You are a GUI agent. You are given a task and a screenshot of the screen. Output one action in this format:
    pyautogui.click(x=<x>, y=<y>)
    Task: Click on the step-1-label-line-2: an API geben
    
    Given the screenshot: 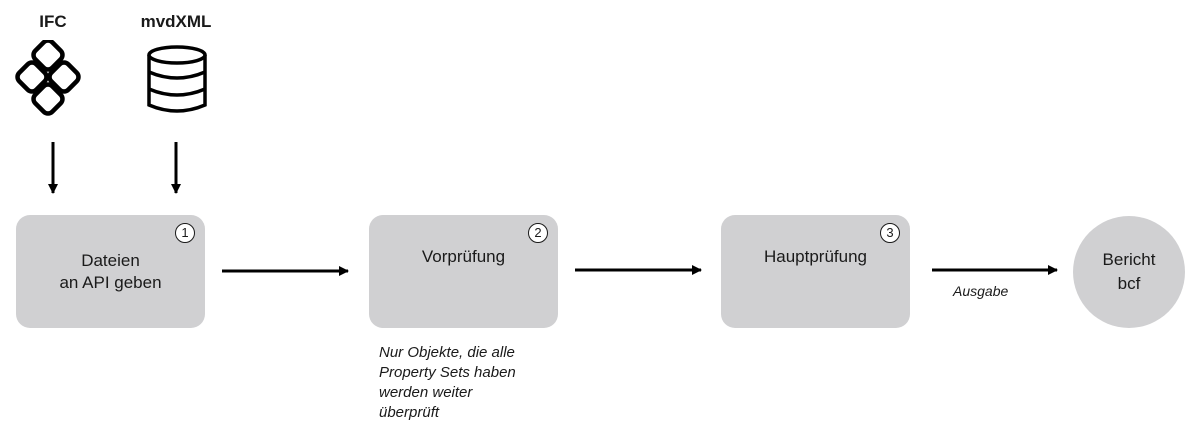 What is the action you would take?
    pyautogui.click(x=110, y=282)
    